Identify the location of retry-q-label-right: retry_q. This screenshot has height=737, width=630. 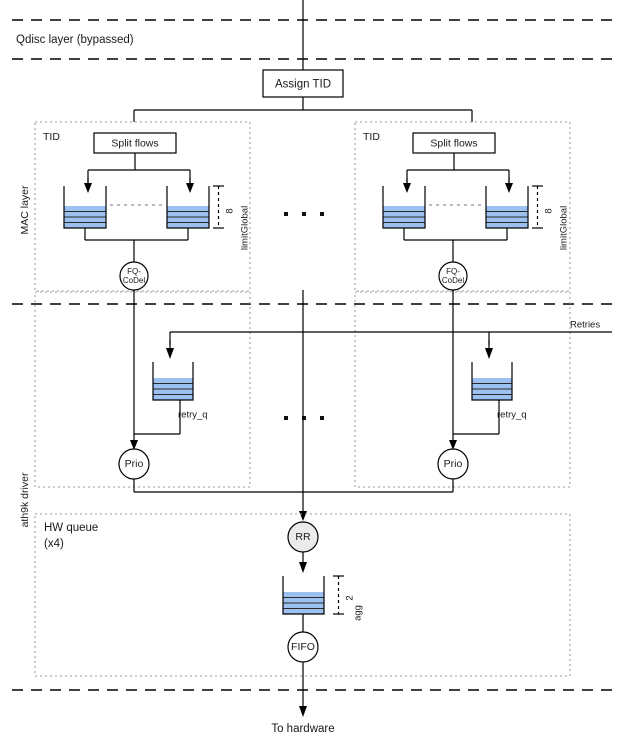
(512, 415).